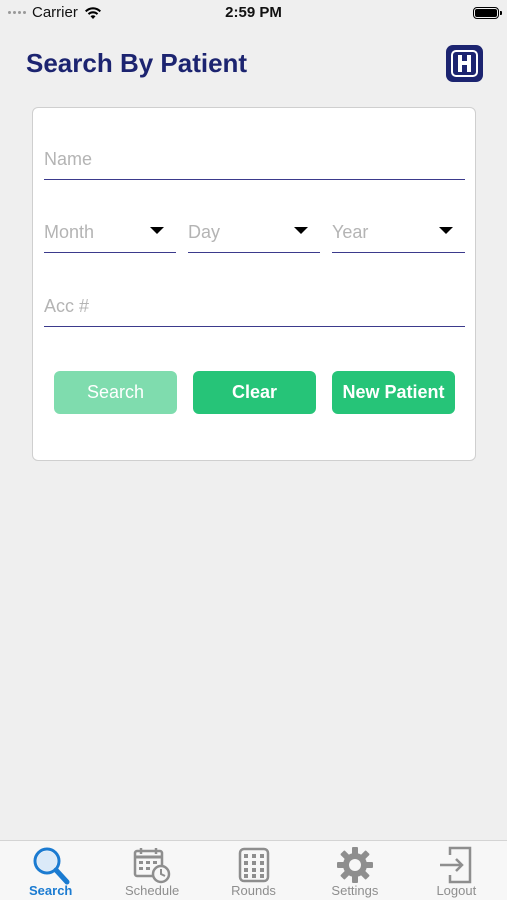  I want to click on tab-settings-label: Settings, so click(355, 890).